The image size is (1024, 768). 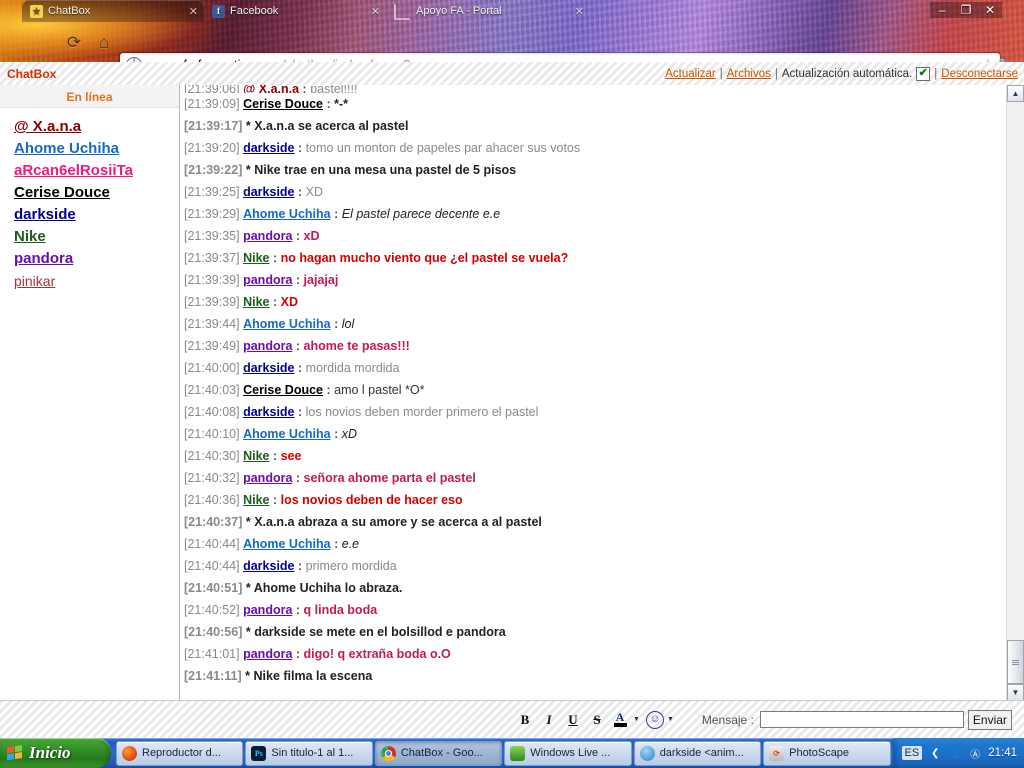 What do you see at coordinates (512, 719) in the screenshot?
I see `message-composer: B I U S A ▼ ☺ ▼ Mensaje : Enviar` at bounding box center [512, 719].